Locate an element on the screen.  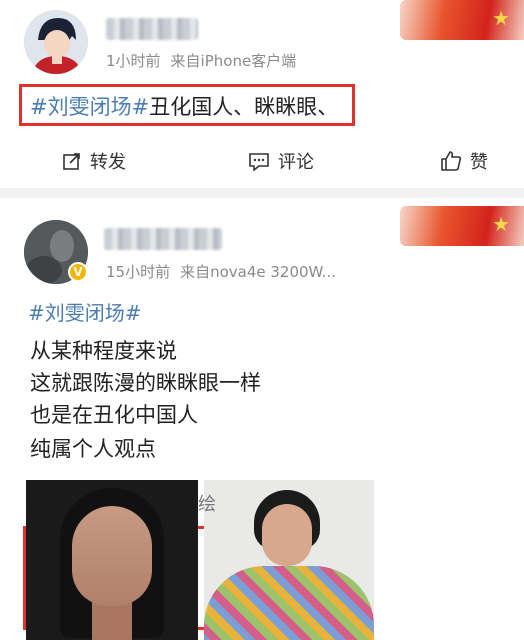
post-time: 1小时前 is located at coordinates (133, 61).